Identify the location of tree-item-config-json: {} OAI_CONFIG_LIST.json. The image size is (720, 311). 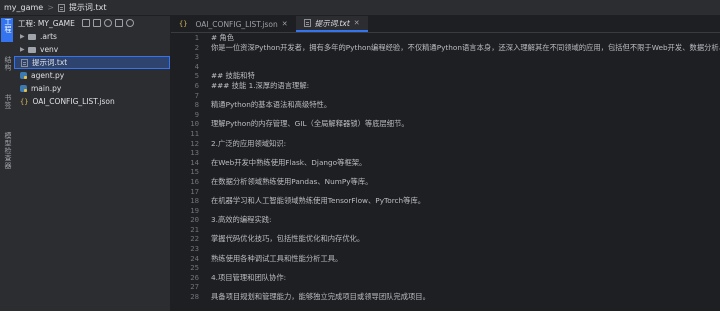
(92, 101).